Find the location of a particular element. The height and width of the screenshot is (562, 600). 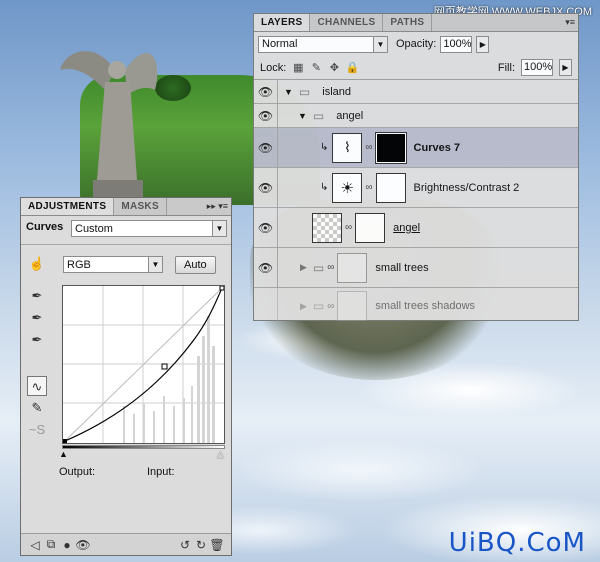

tab-channels: CHANNELS is located at coordinates (347, 22).